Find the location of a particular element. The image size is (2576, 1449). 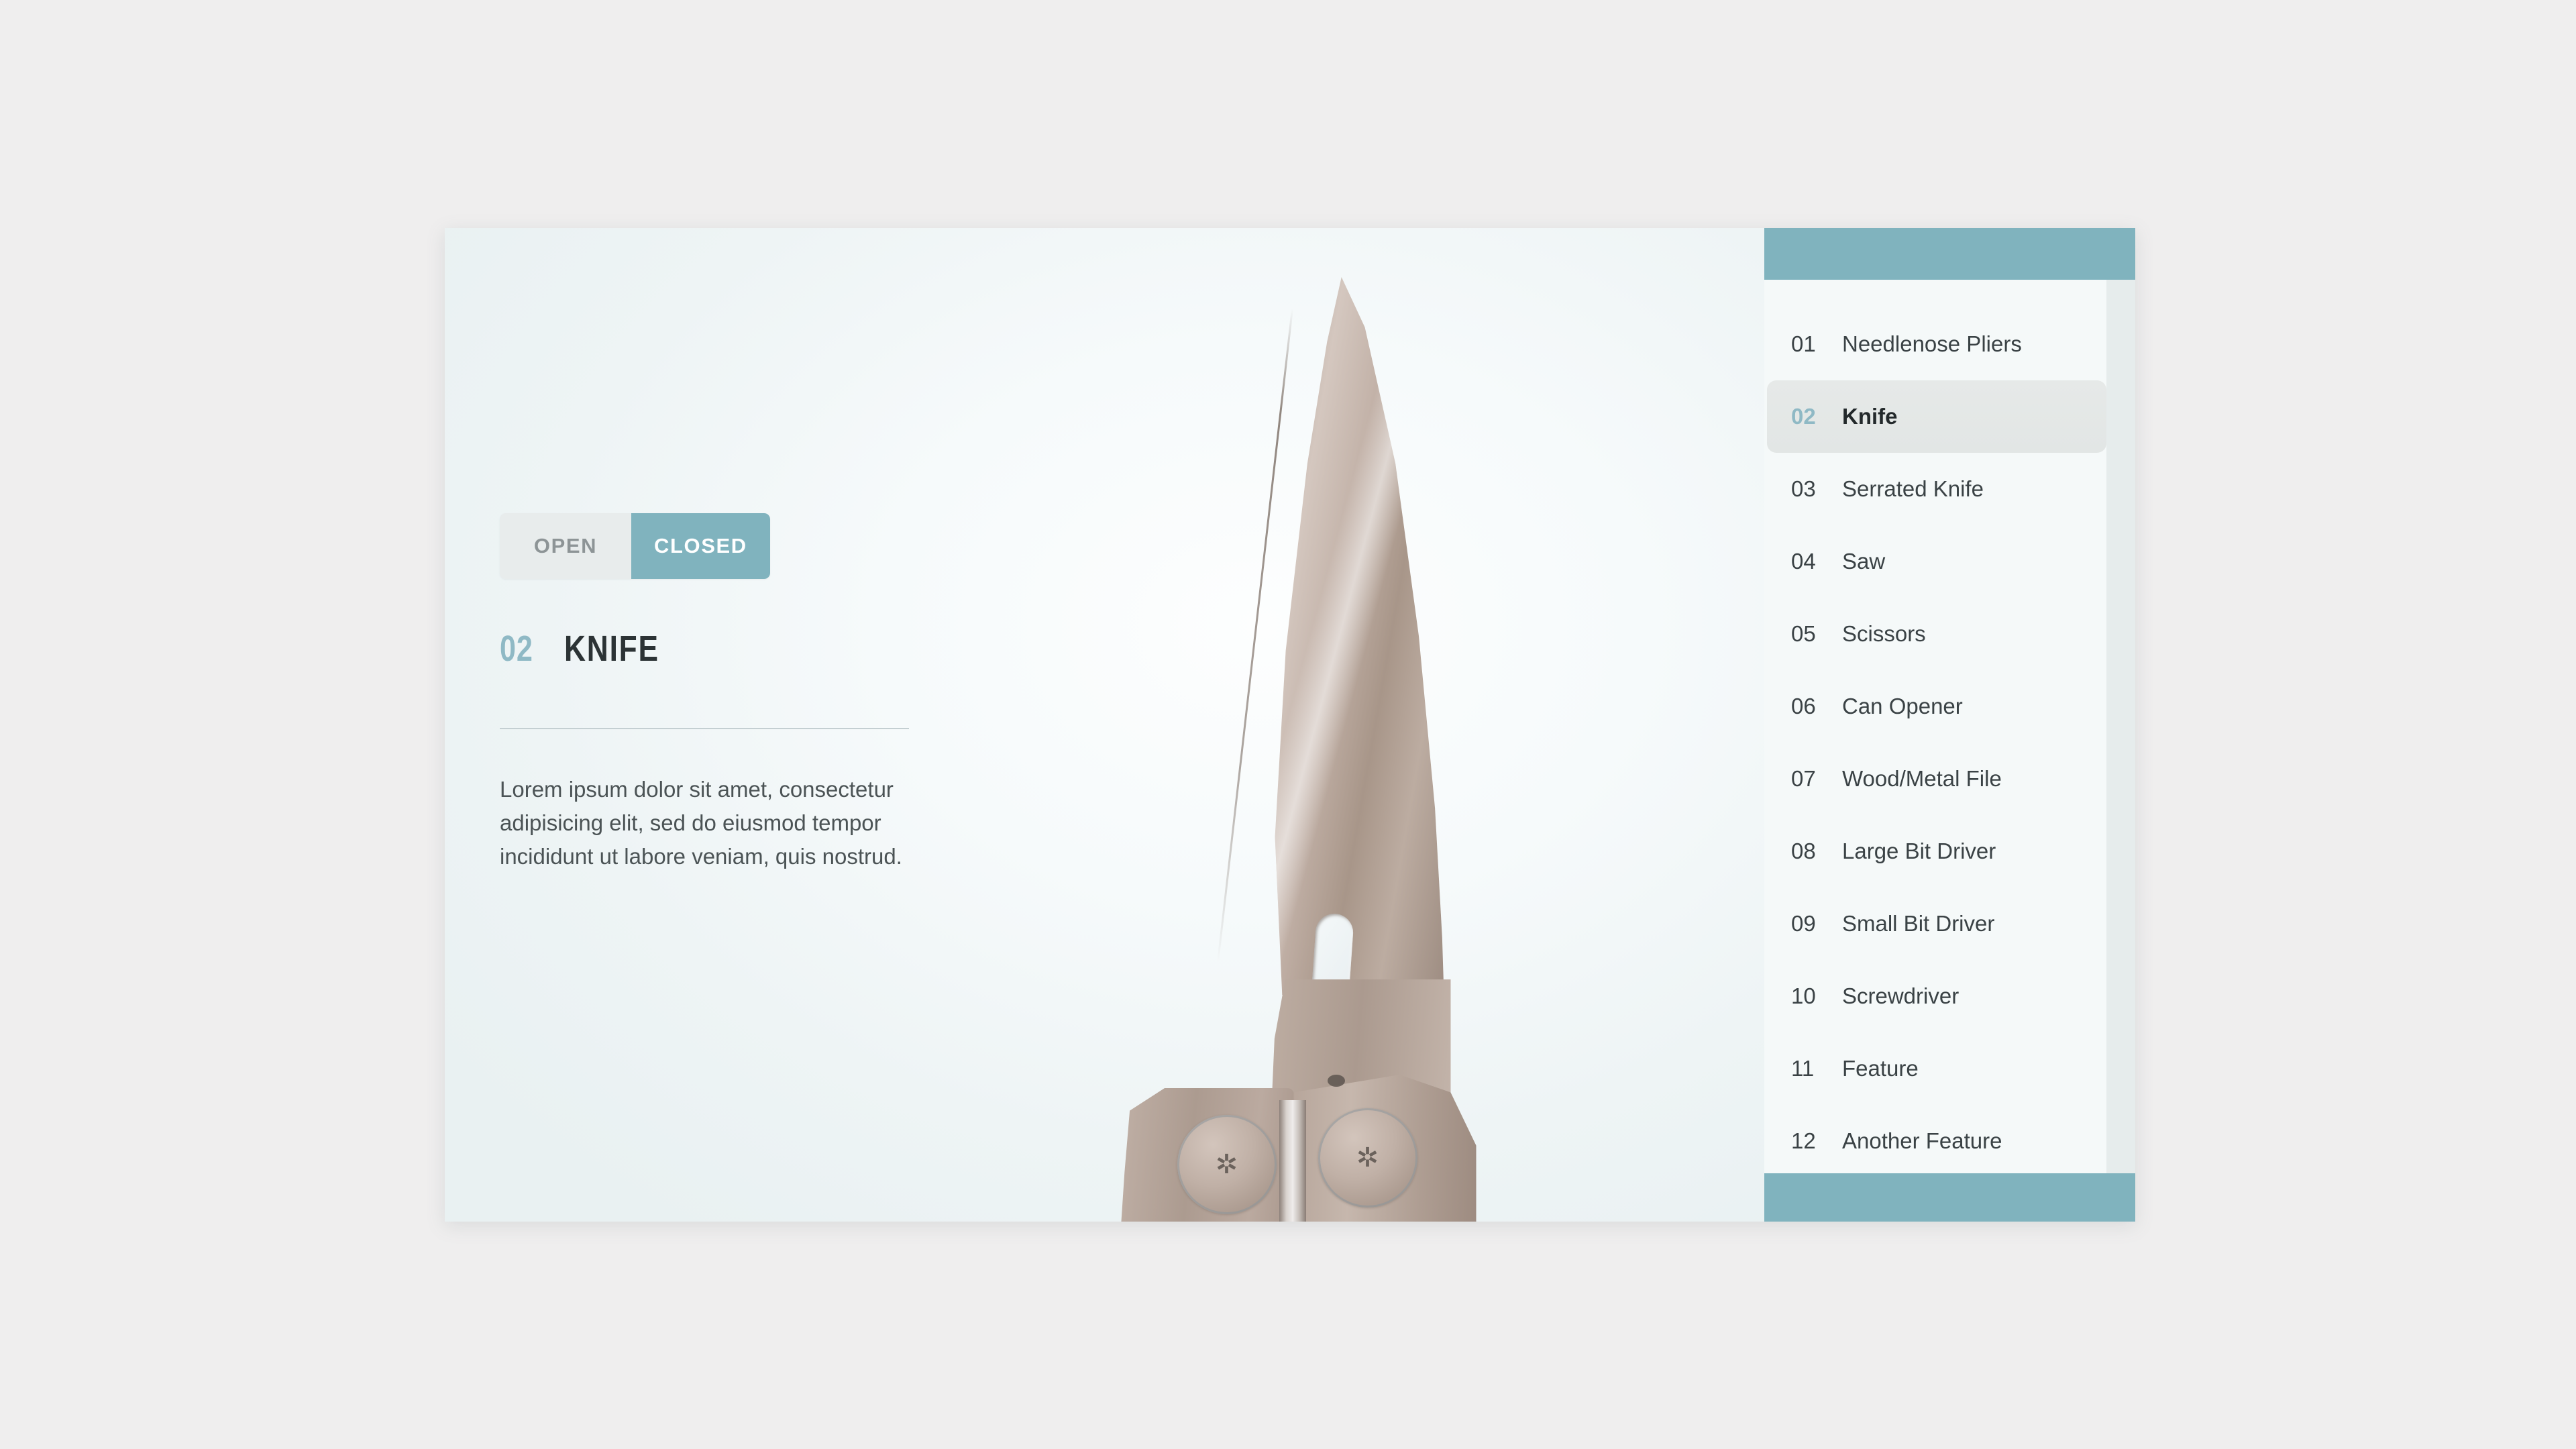

sidebar-bottom-bar is located at coordinates (1949, 1197).